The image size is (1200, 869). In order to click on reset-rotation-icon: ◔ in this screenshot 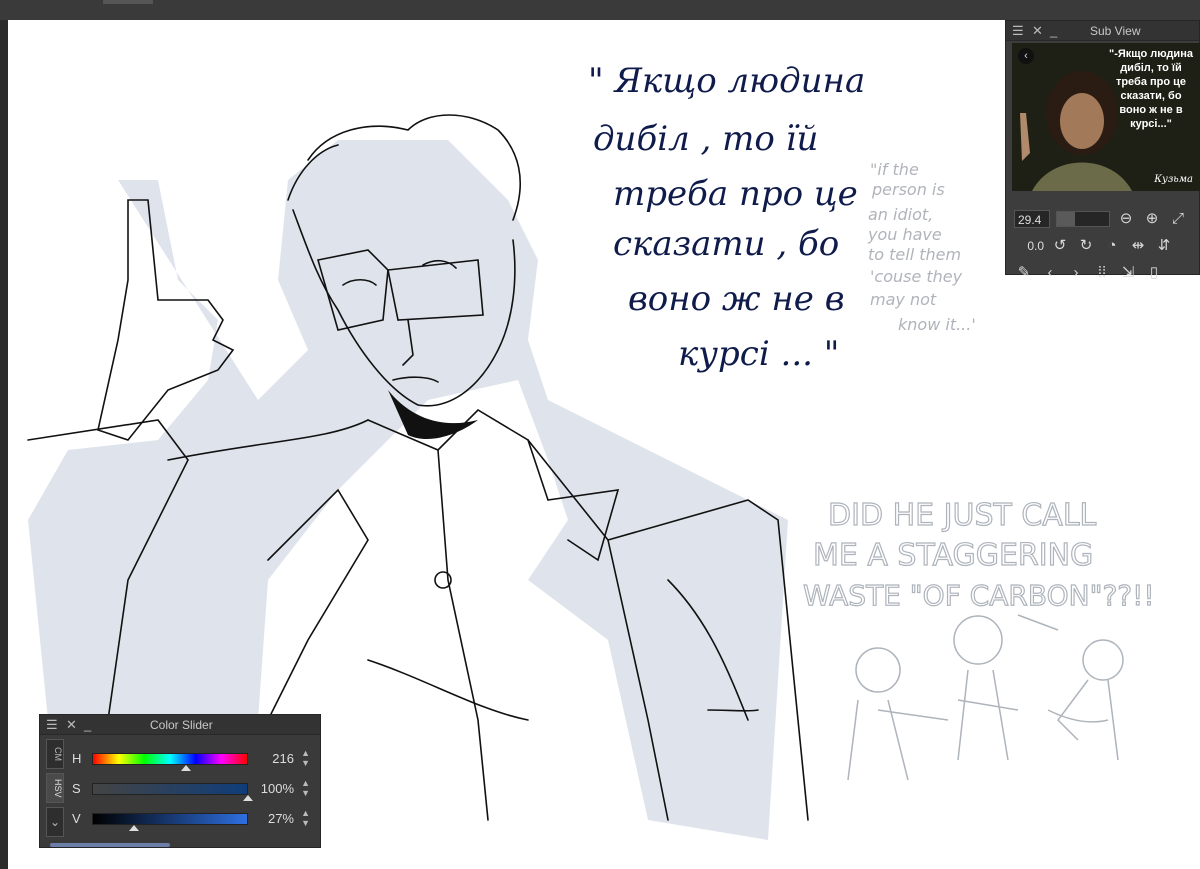, I will do `click(1112, 246)`.